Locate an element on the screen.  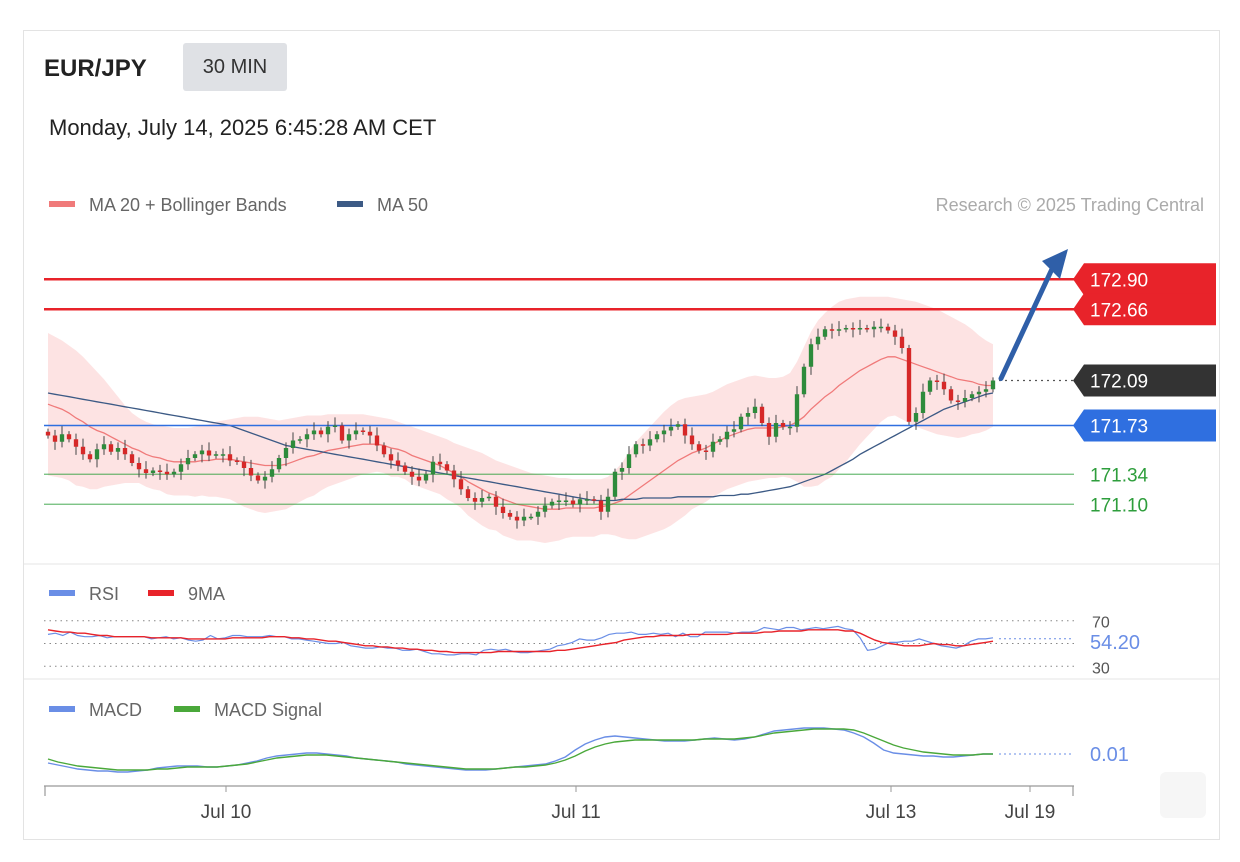
rsi-level-label: 30 is located at coordinates (1101, 668).